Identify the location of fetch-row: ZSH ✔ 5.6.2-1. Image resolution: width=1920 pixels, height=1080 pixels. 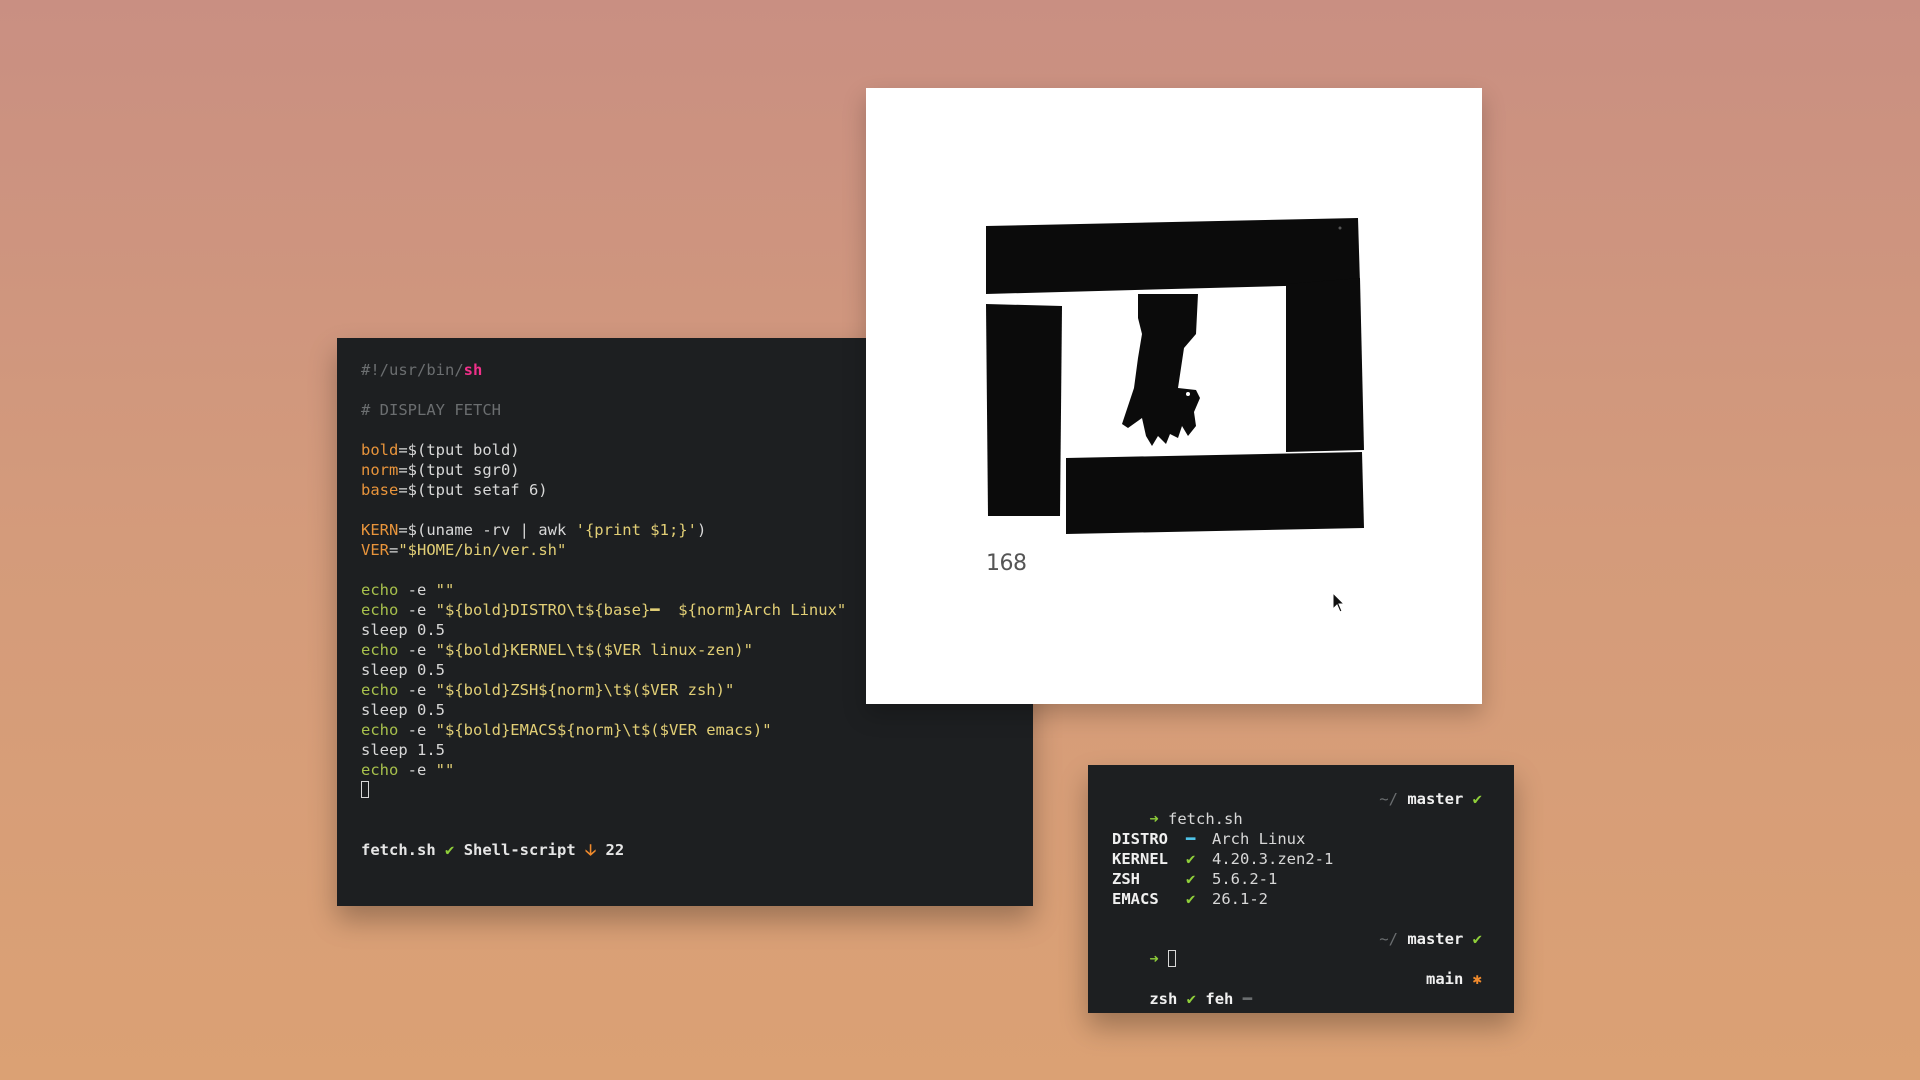
(1195, 879).